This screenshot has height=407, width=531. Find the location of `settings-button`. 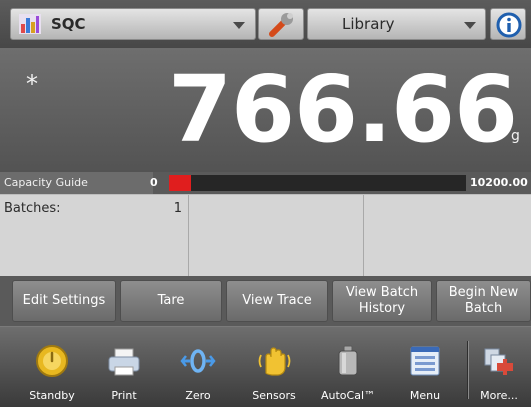

settings-button is located at coordinates (281, 24).